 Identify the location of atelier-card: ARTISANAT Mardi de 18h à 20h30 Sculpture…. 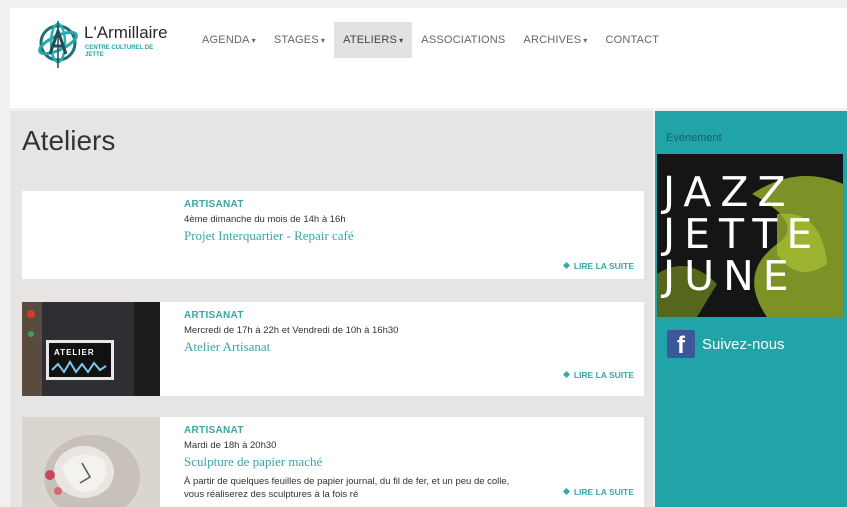
(333, 462).